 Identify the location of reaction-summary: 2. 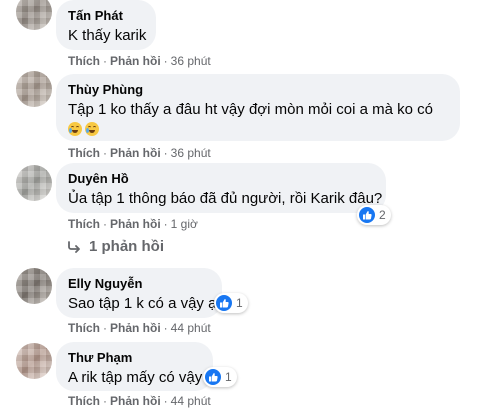
(374, 215).